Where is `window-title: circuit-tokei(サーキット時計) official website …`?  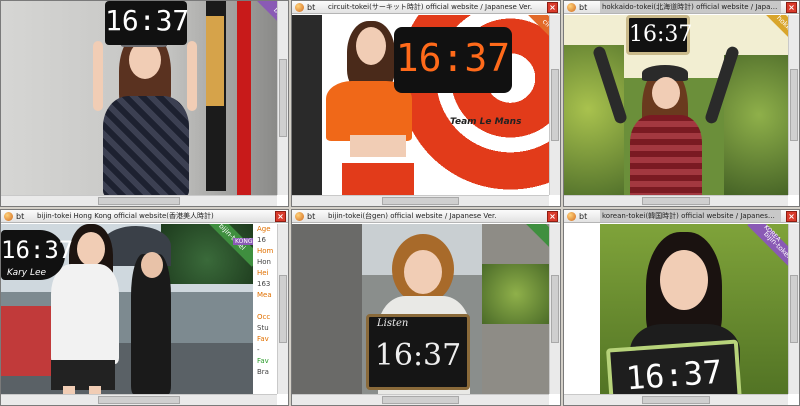 window-title: circuit-tokei(サーキット時計) official website … is located at coordinates (430, 7).